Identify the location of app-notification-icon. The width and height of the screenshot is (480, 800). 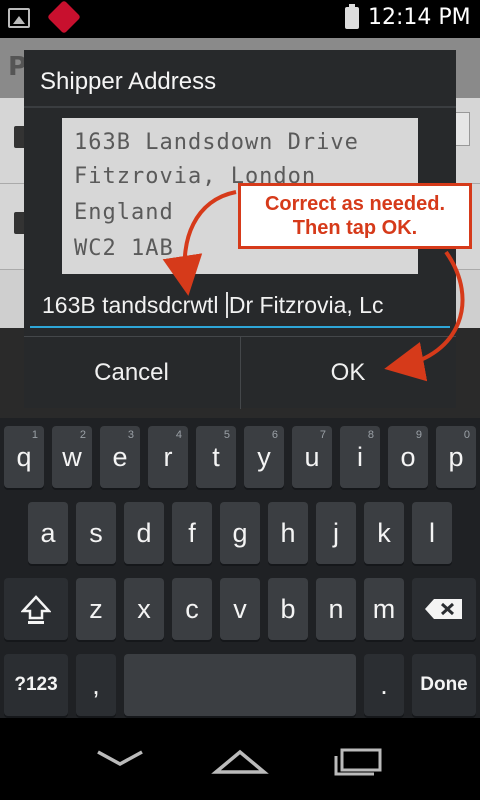
(64, 17).